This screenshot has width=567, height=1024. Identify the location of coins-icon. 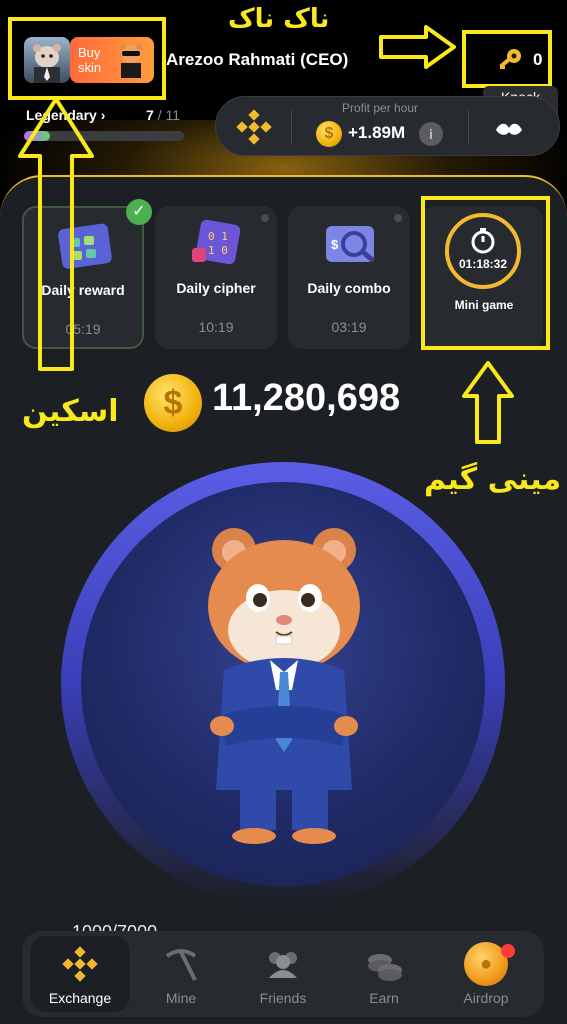
(385, 967).